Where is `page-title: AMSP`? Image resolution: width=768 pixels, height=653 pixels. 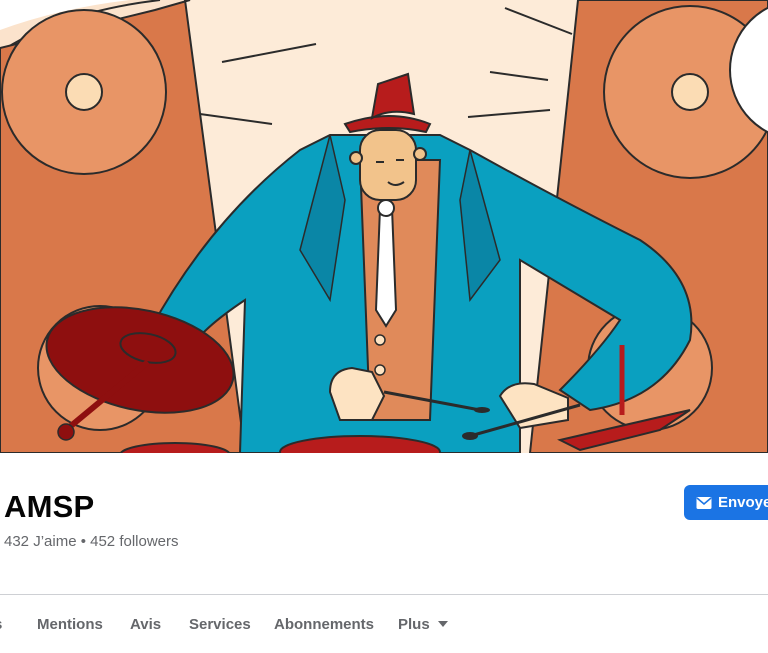 page-title: AMSP is located at coordinates (49, 506).